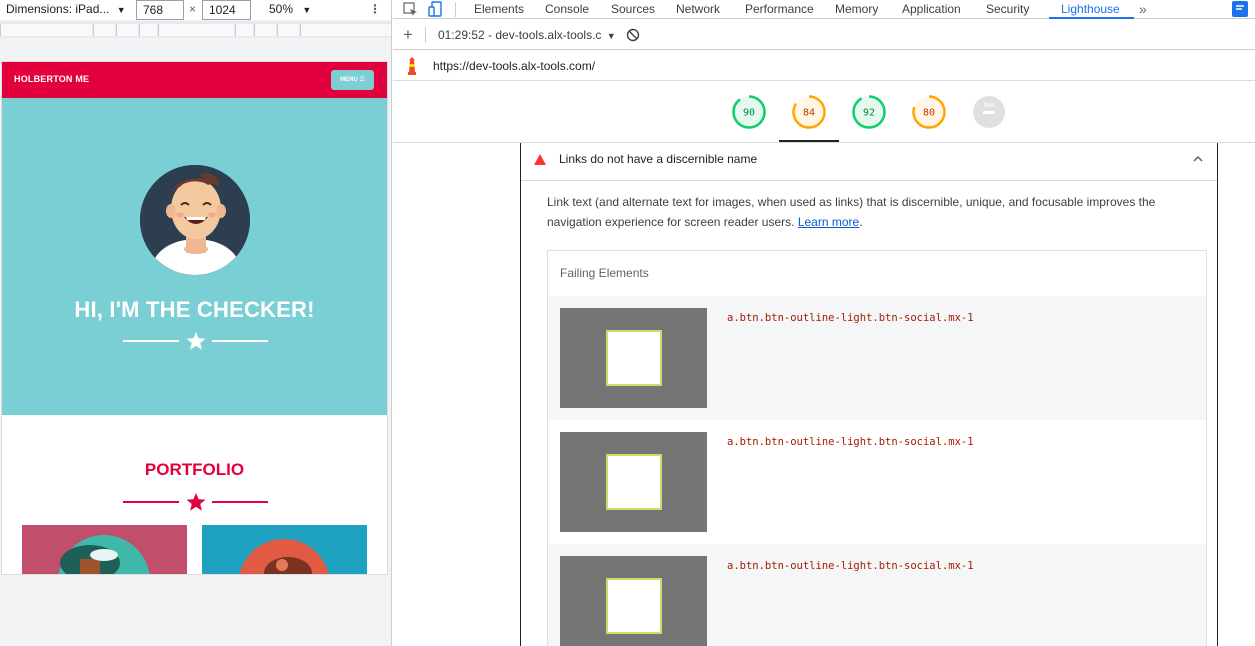  I want to click on best-practices-score-gauge: 92, so click(869, 112).